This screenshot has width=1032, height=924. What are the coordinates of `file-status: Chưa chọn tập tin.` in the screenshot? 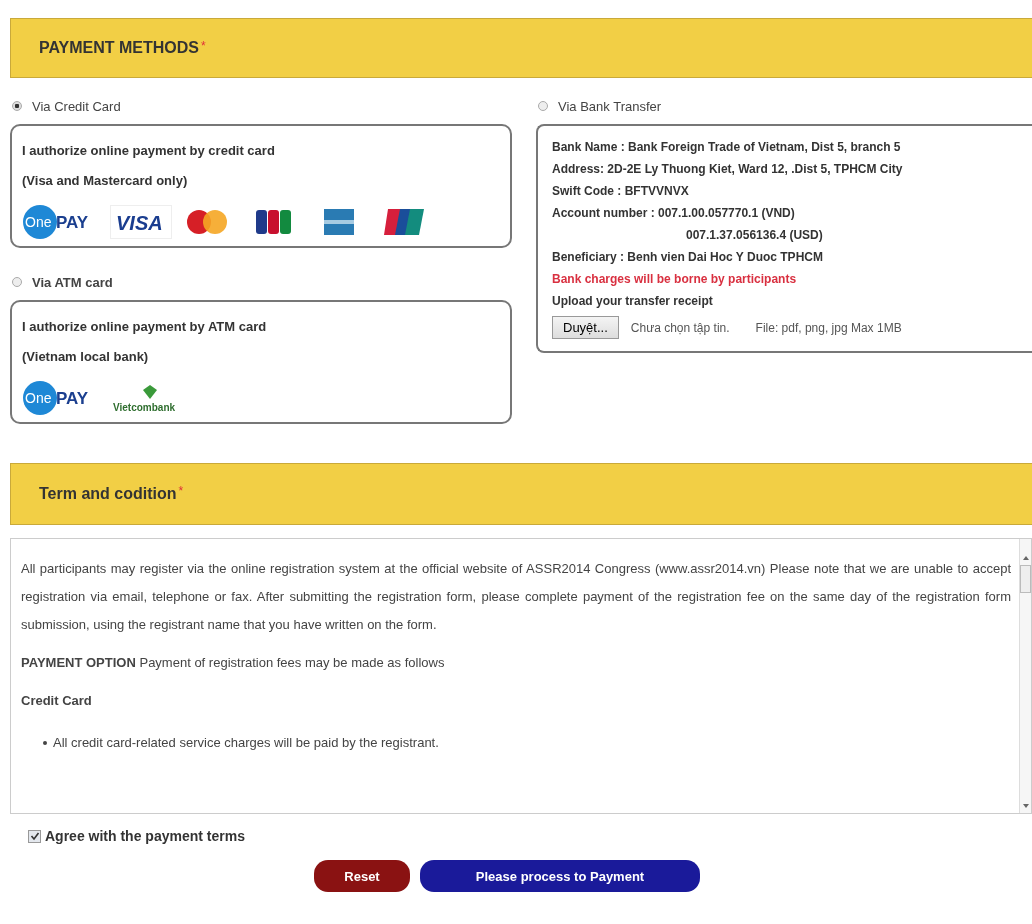 It's located at (680, 327).